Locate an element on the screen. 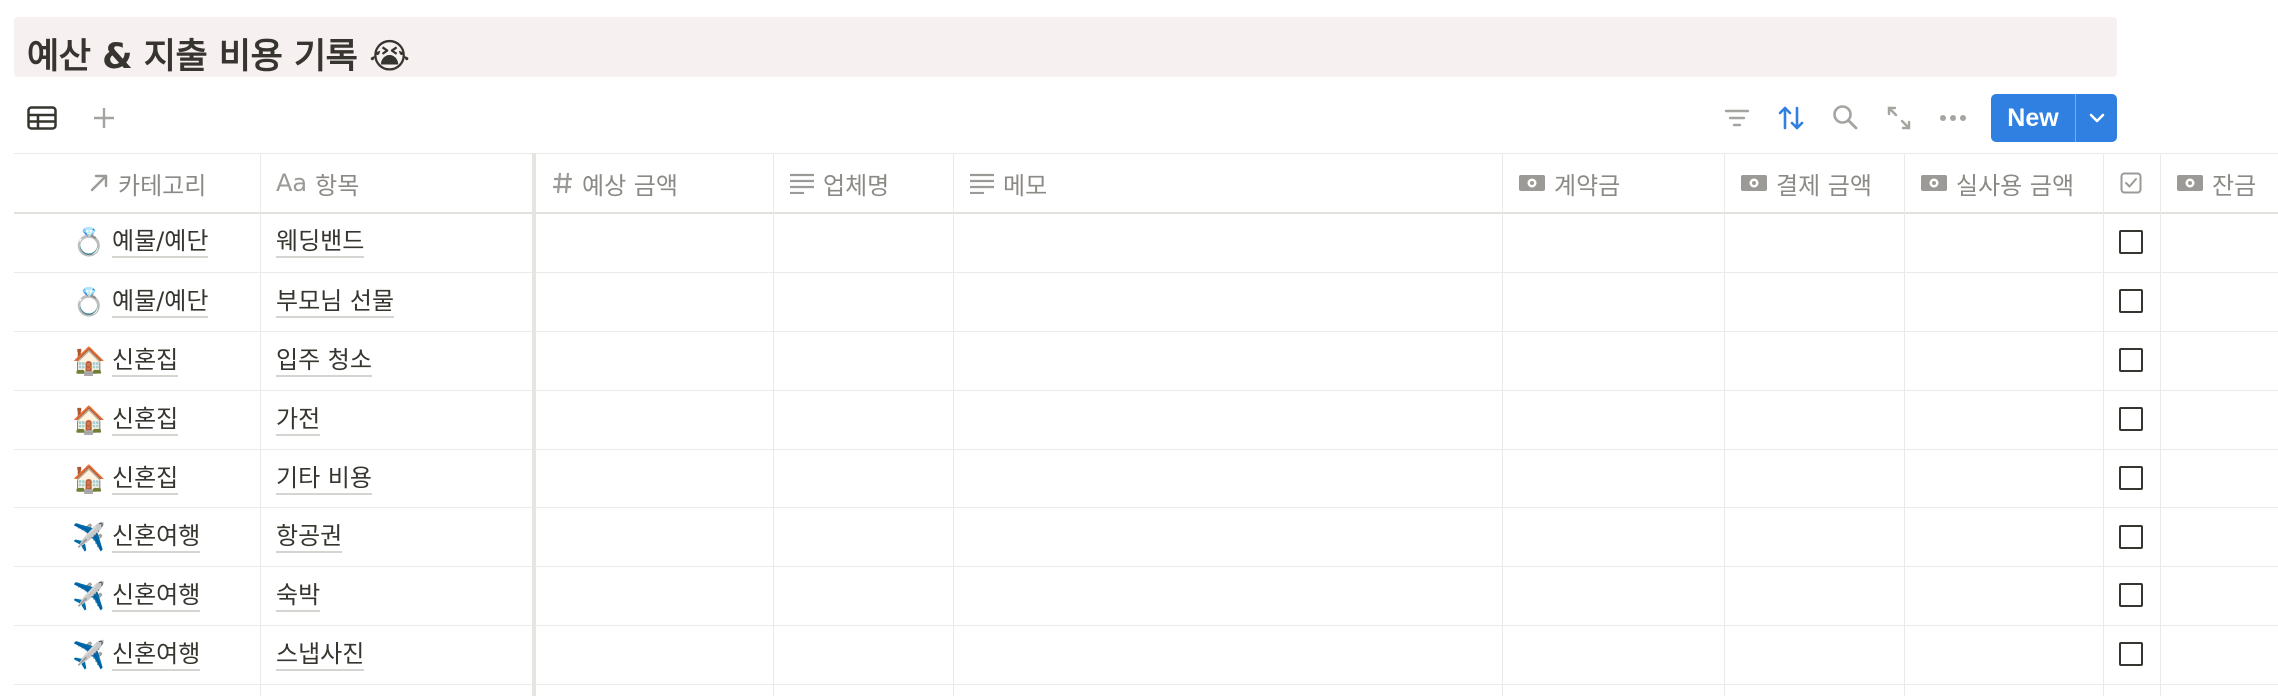  column-header-label: 잔금 is located at coordinates (2234, 185).